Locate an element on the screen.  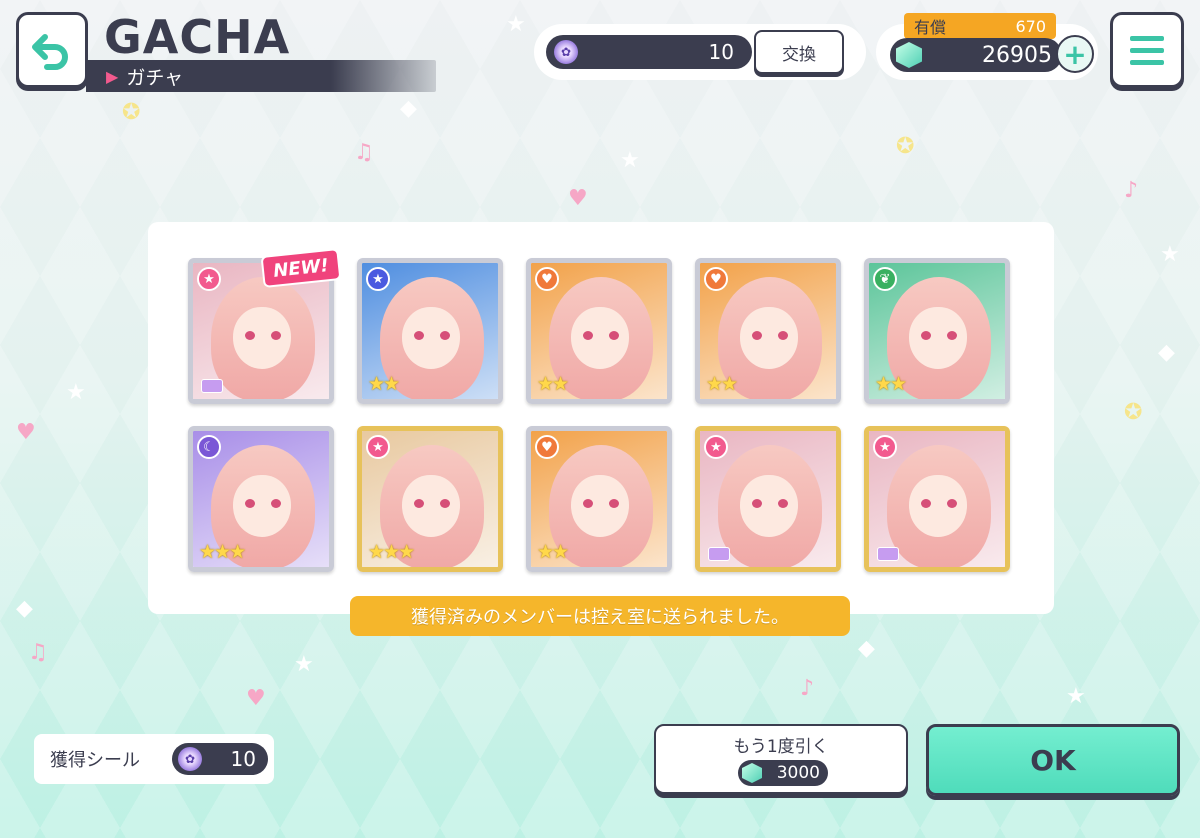
menu-button is located at coordinates (1147, 50).